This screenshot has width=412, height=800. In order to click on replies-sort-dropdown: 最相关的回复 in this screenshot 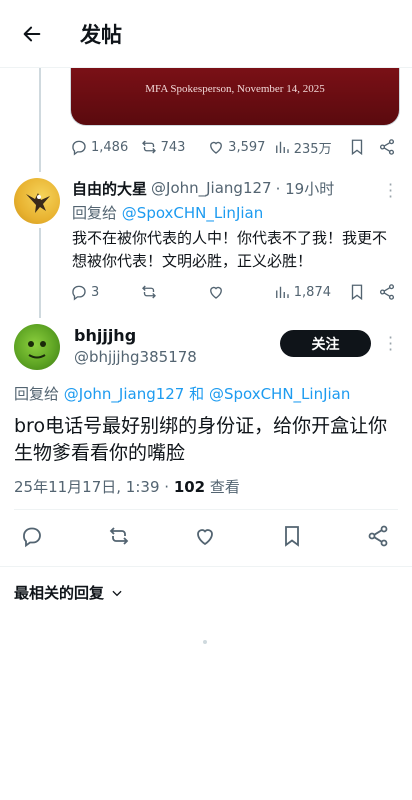, I will do `click(69, 592)`.